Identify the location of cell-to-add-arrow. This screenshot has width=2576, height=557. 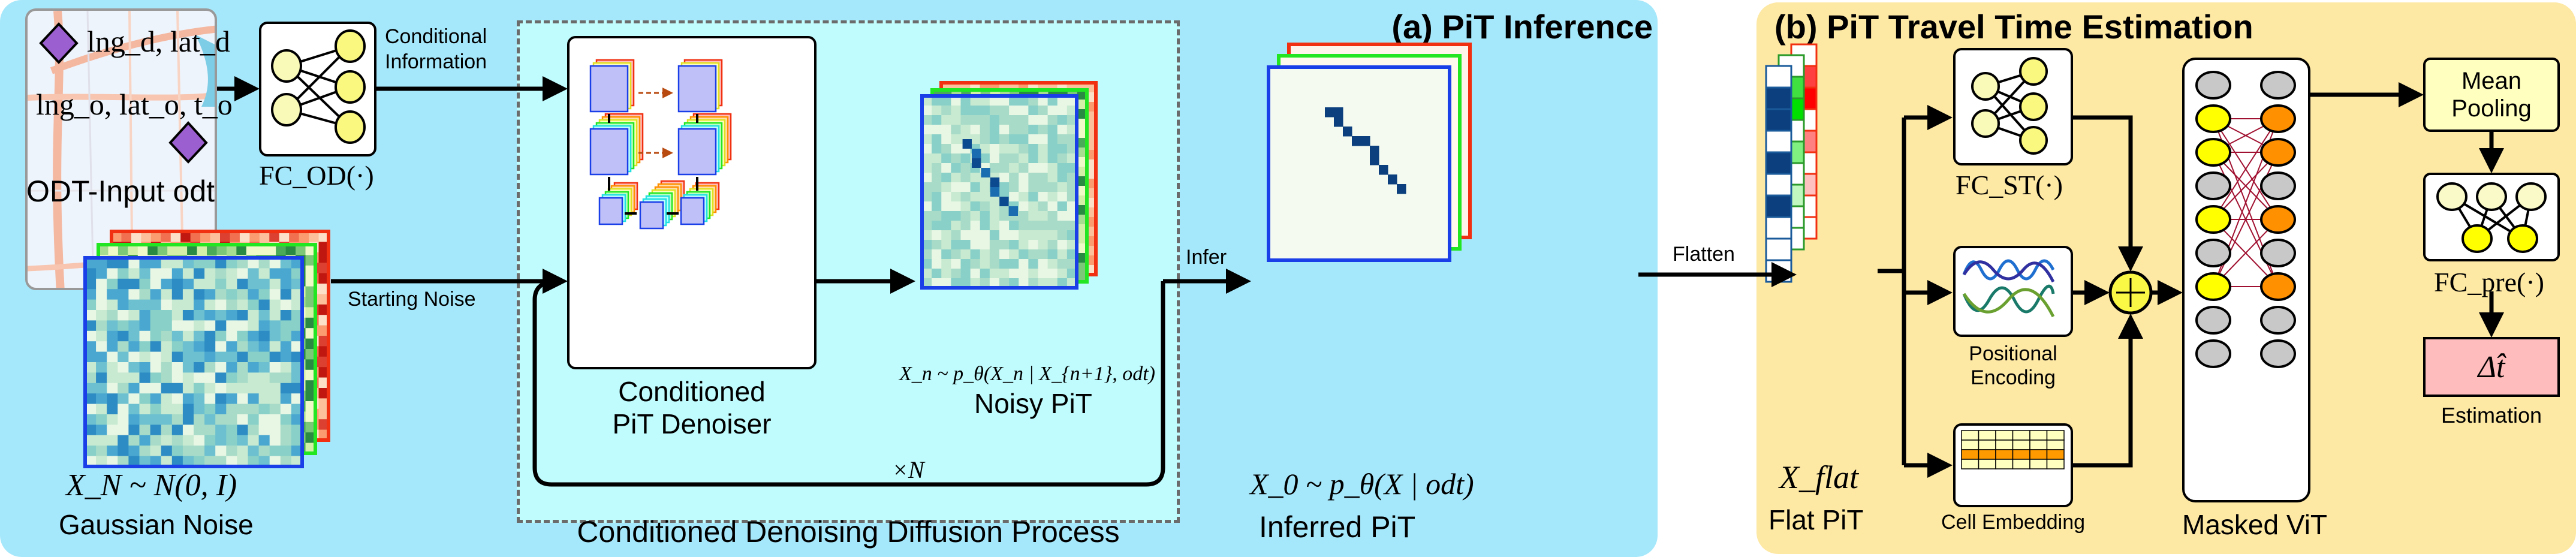
(2108, 391).